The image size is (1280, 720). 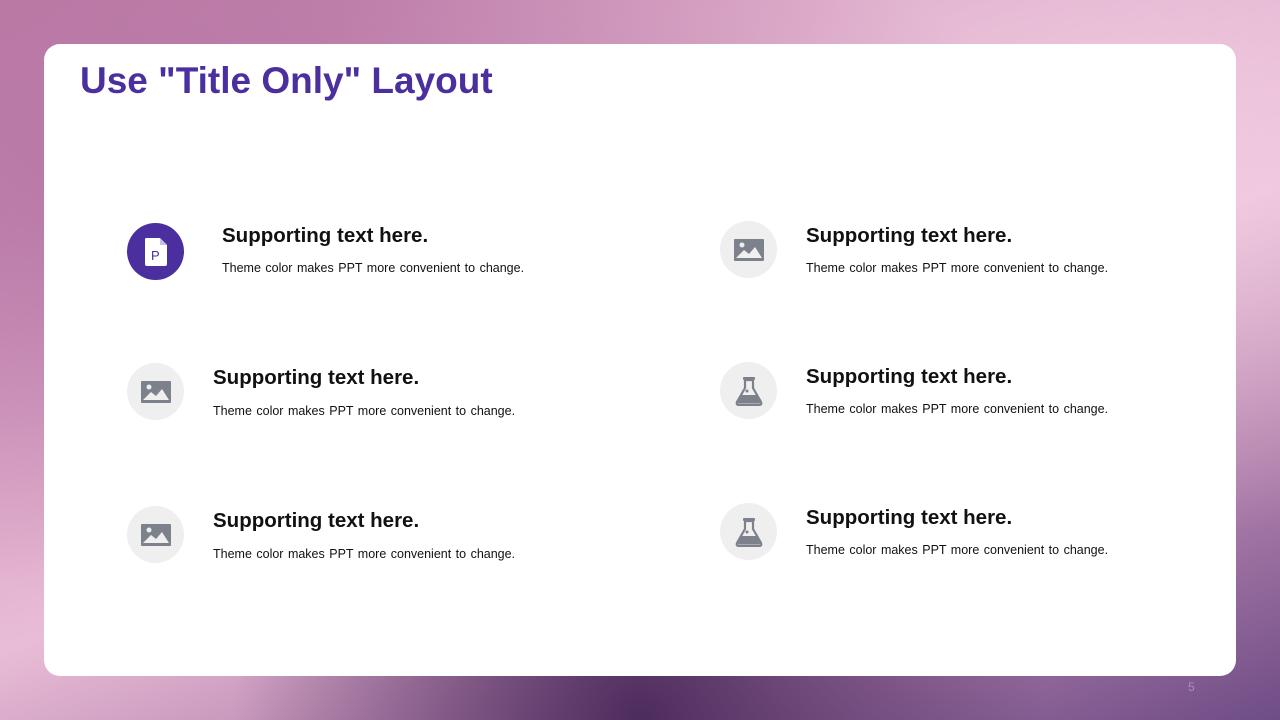 I want to click on powerpoint-file-icon: P, so click(x=155, y=251).